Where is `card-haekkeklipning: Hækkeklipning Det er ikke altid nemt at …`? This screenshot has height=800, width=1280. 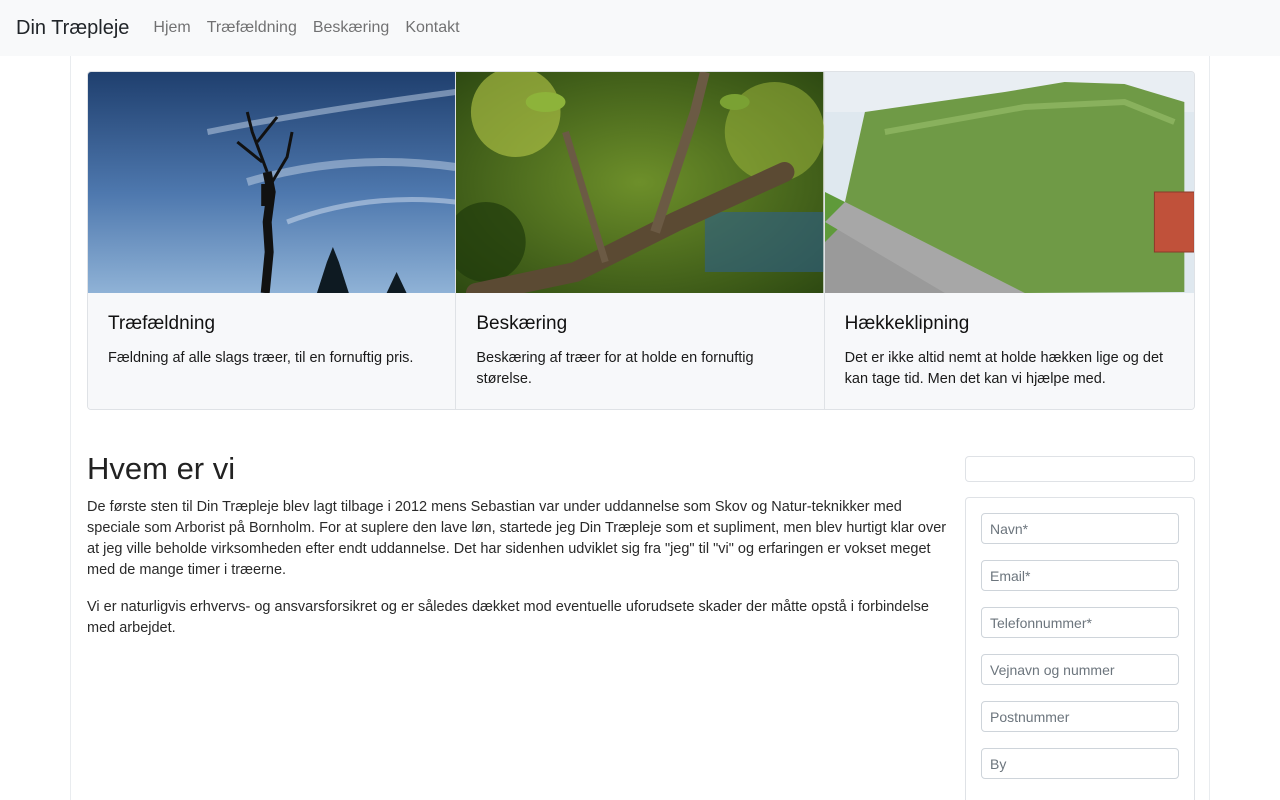 card-haekkeklipning: Hækkeklipning Det er ikke altid nemt at … is located at coordinates (1009, 240).